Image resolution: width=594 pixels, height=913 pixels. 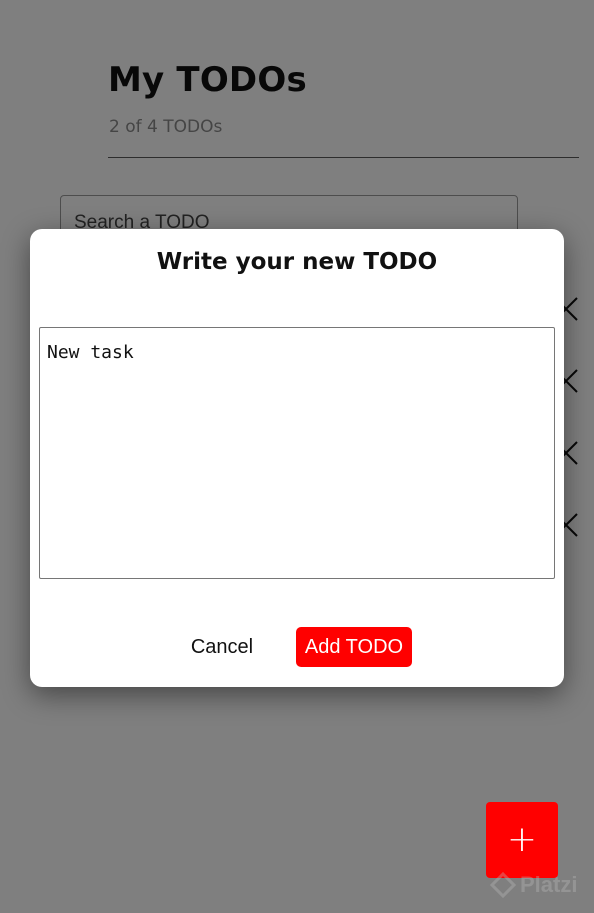 What do you see at coordinates (503, 885) in the screenshot?
I see `platzi-logo-icon` at bounding box center [503, 885].